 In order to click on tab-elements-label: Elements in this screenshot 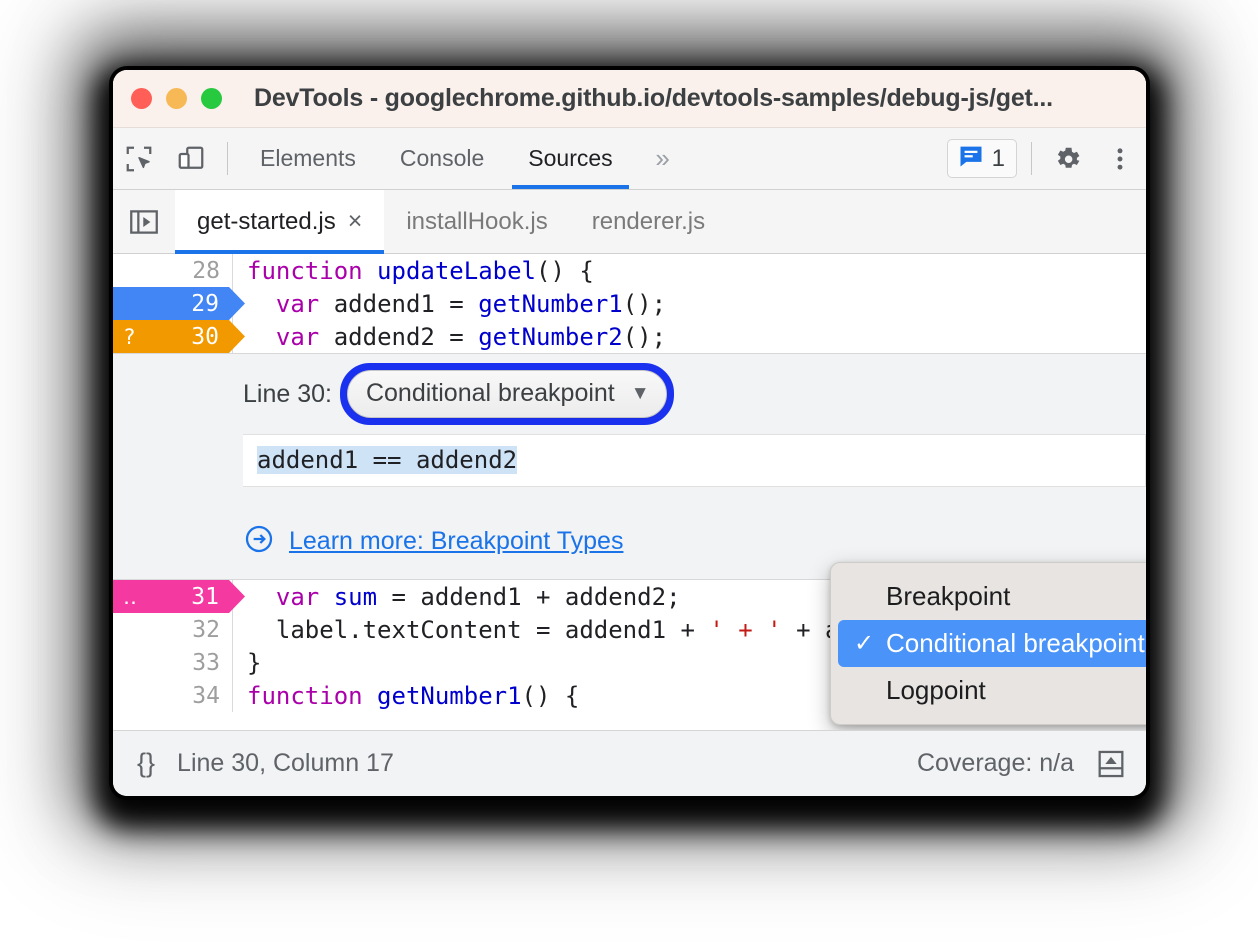, I will do `click(308, 158)`.